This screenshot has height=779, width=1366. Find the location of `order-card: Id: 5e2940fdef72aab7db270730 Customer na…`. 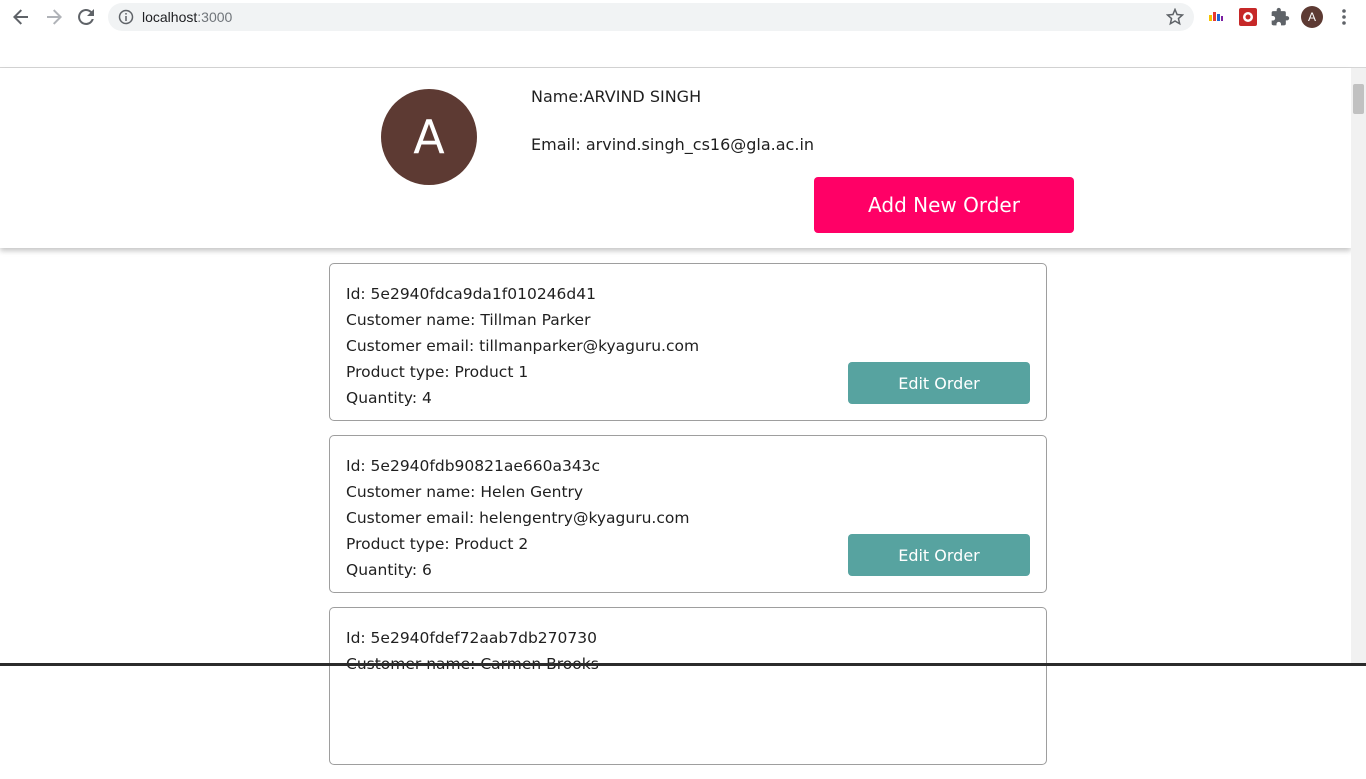

order-card: Id: 5e2940fdef72aab7db270730 Customer na… is located at coordinates (688, 686).